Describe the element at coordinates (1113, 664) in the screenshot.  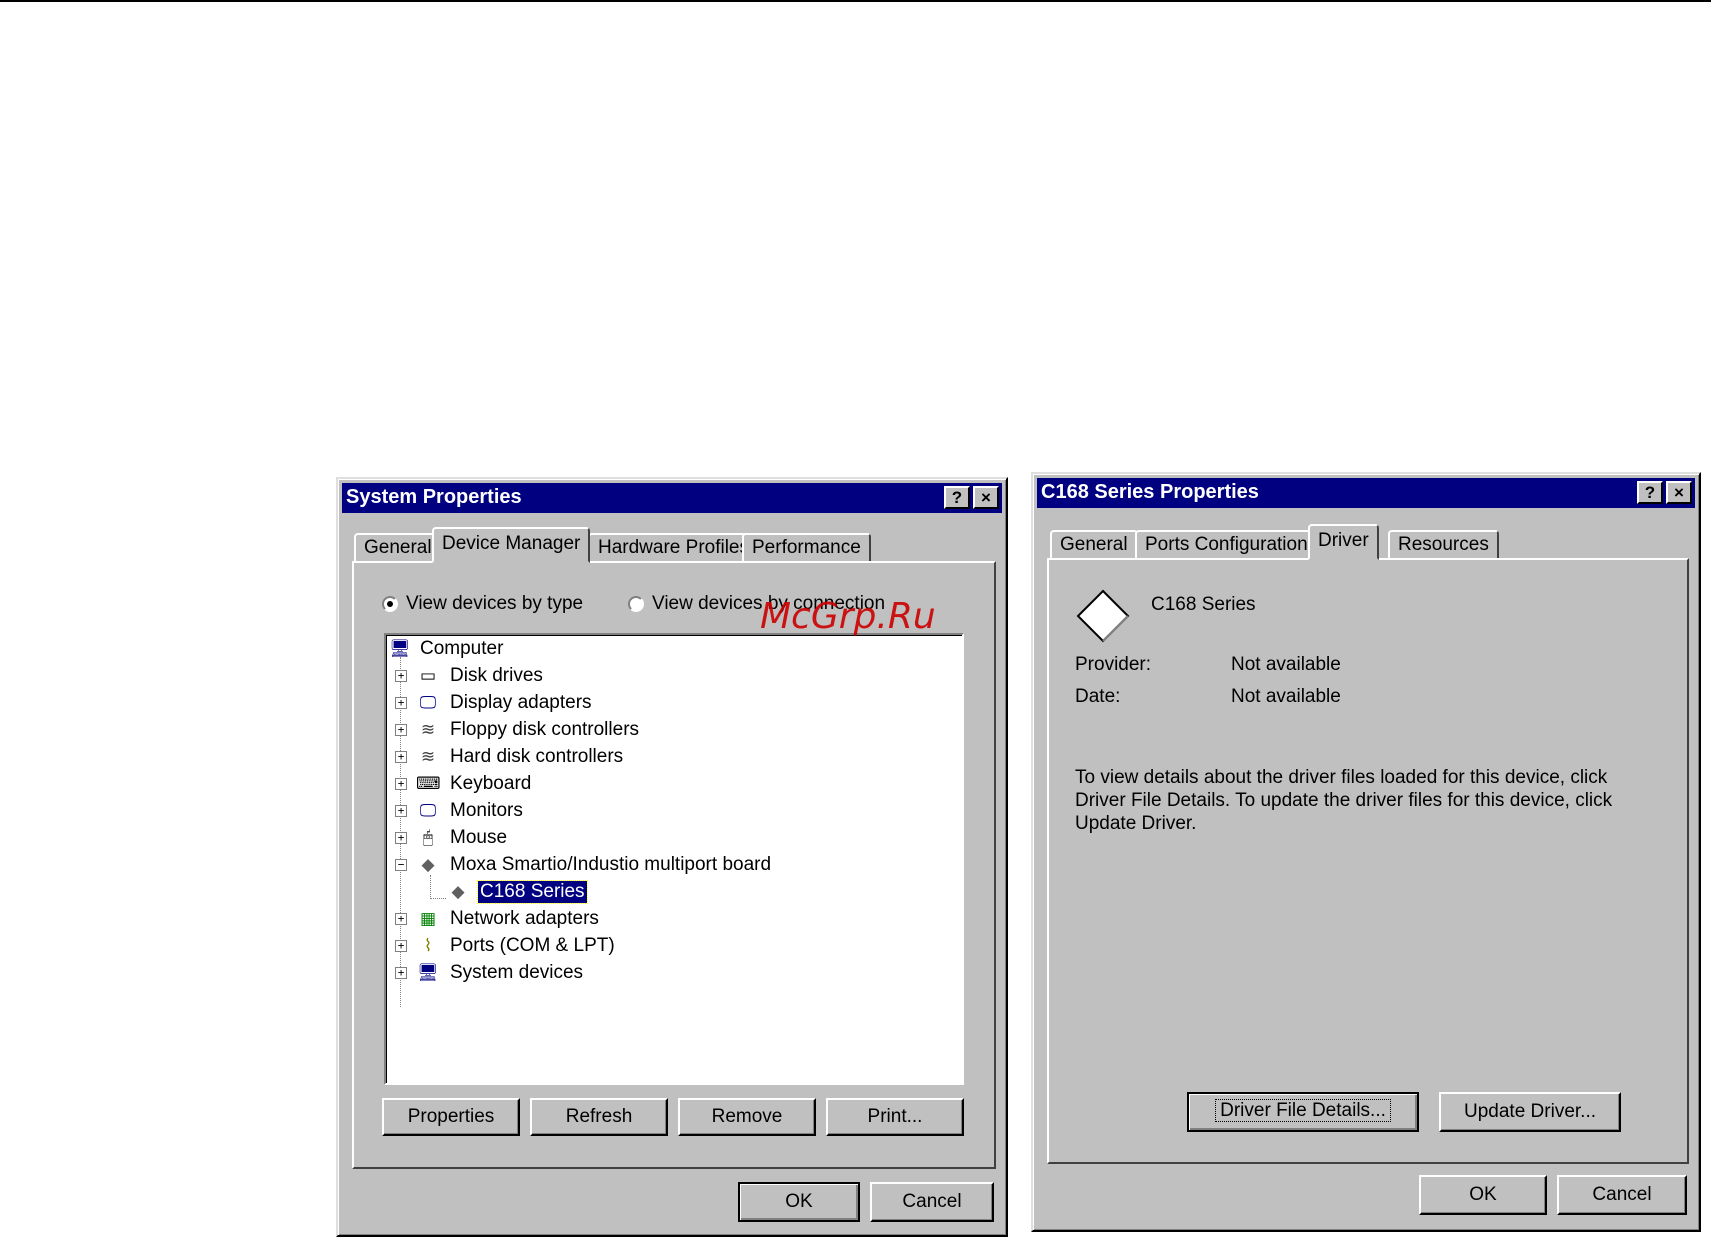
I see `provider-label: Provider:` at that location.